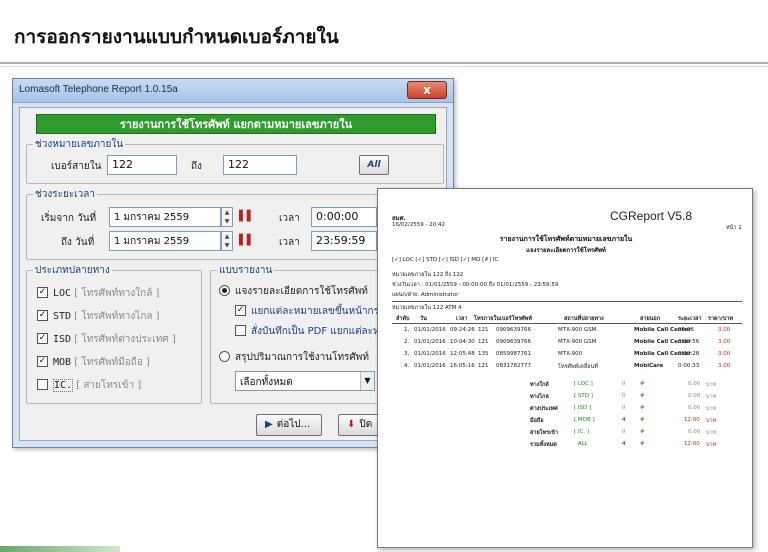 This screenshot has width=768, height=552. I want to click on summary-label: ทางใกล้, so click(539, 385).